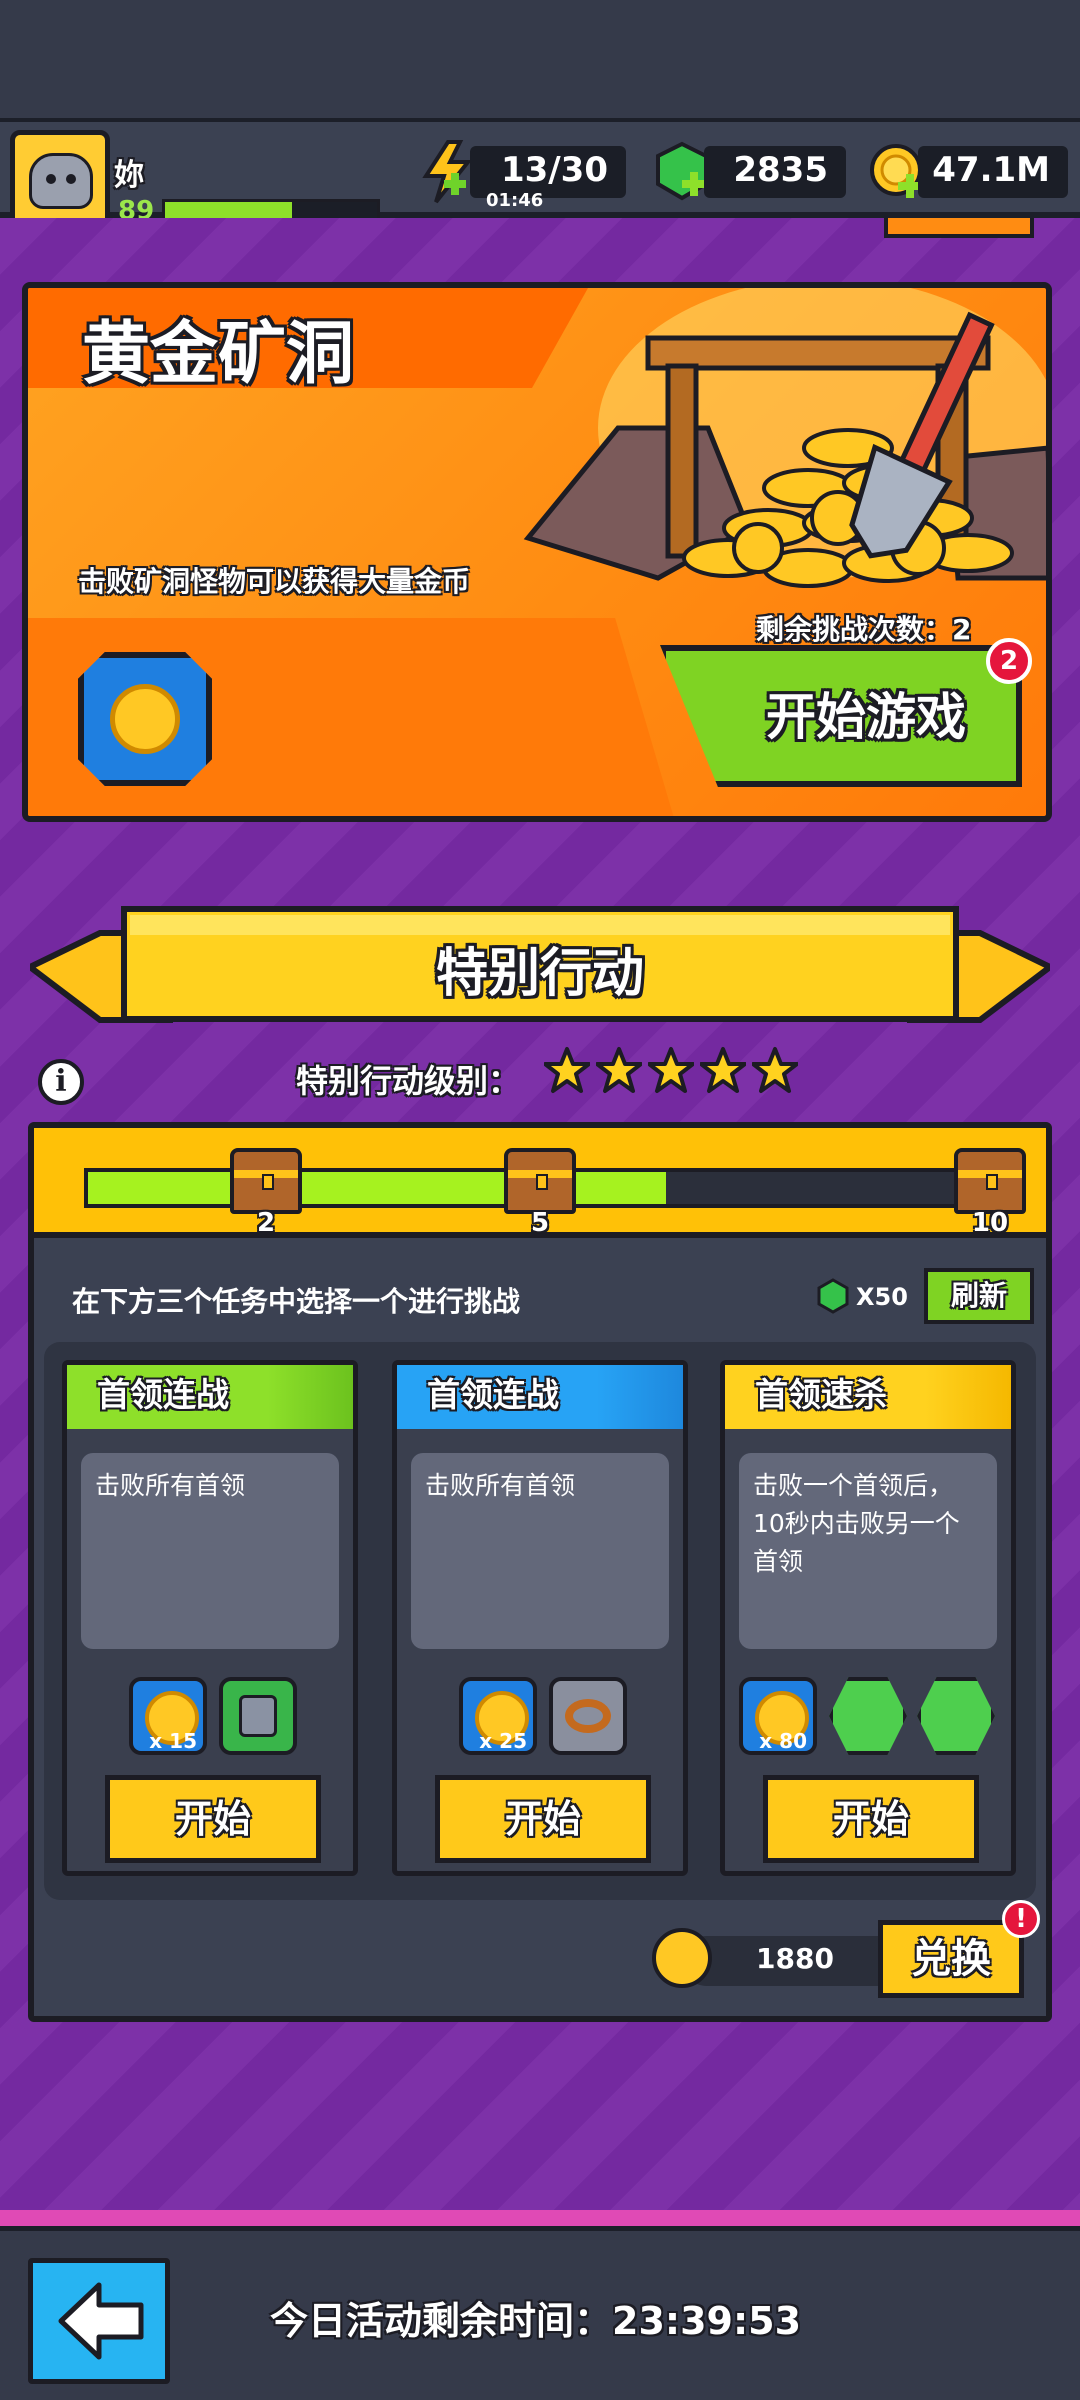  I want to click on remaining-attempts: 剩余挑战次数：2, so click(864, 629).